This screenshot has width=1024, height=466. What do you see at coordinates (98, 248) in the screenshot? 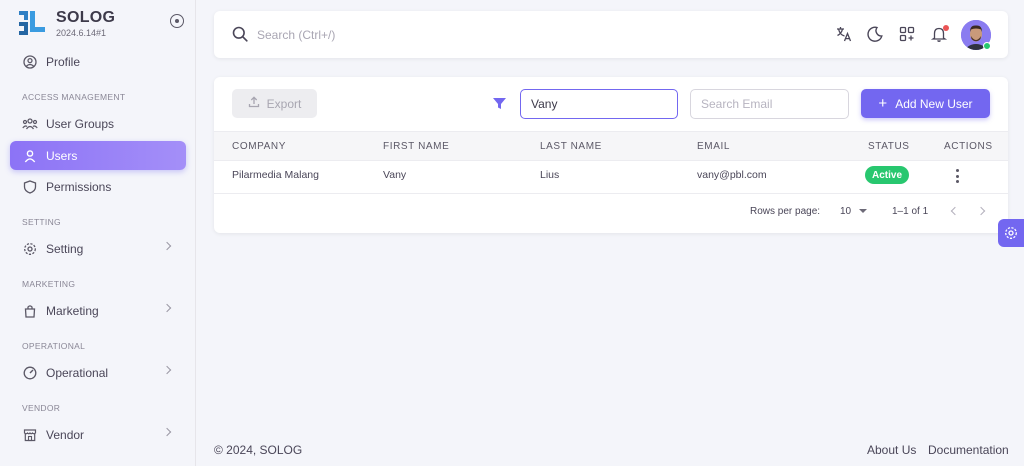
I see `sidebar-item-setting: Setting` at bounding box center [98, 248].